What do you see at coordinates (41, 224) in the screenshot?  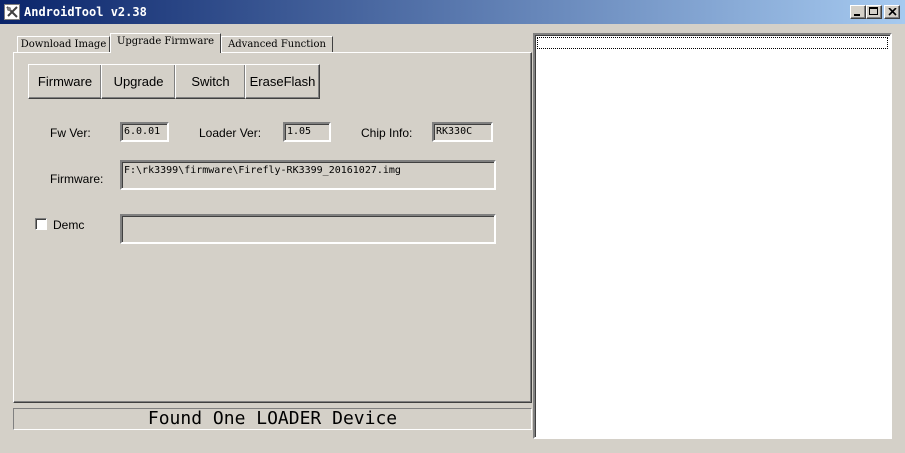 I see `demo-checkbox` at bounding box center [41, 224].